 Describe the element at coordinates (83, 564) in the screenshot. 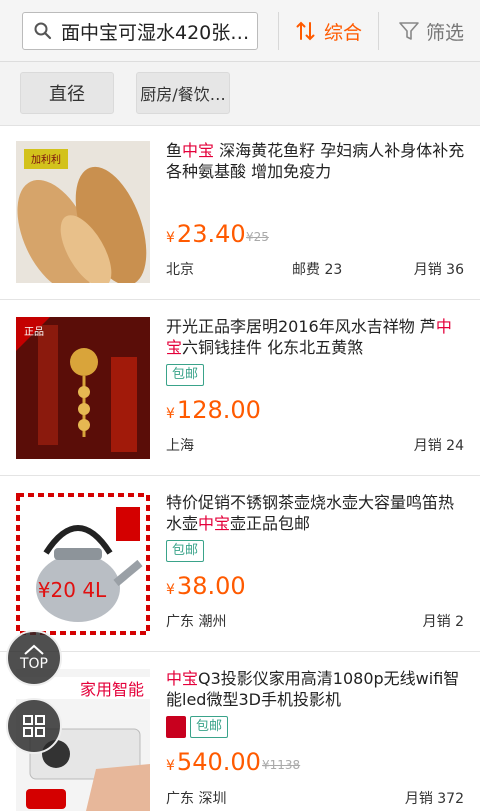

I see `product-image: ¥20 4L` at that location.